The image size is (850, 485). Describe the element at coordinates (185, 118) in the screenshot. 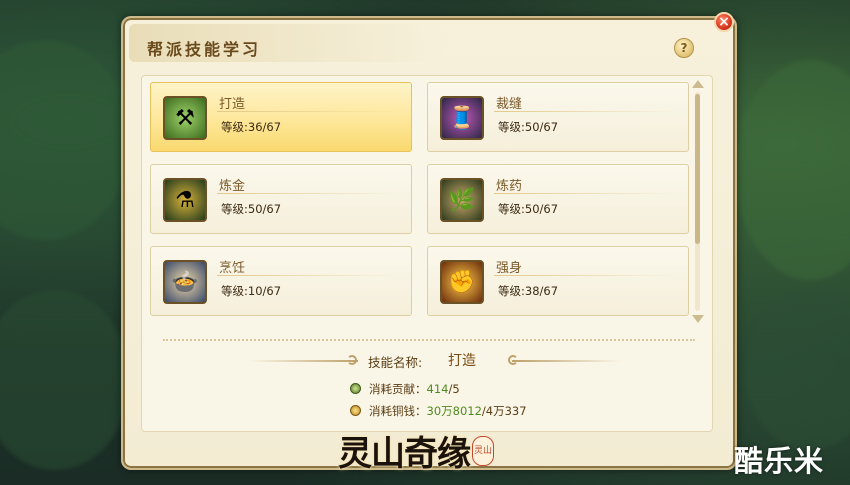

I see `hammer-icon: ⚒` at that location.